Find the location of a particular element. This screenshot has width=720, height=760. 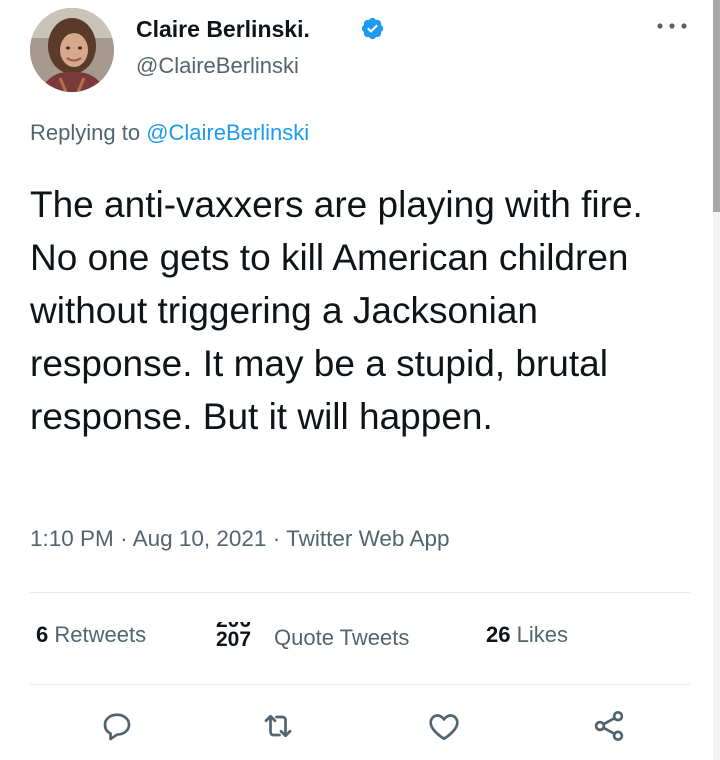

replying-to: Replying to @ClaireBerlinski is located at coordinates (169, 133).